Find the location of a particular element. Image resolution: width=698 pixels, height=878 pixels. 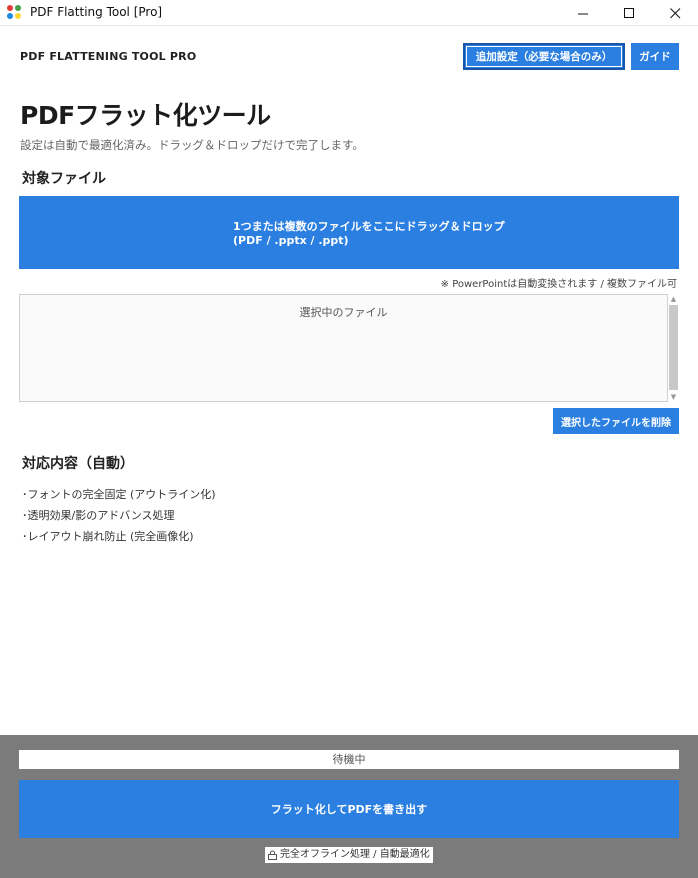

offline-note: 完全オフライン処理 / 自動最適化 is located at coordinates (349, 855).